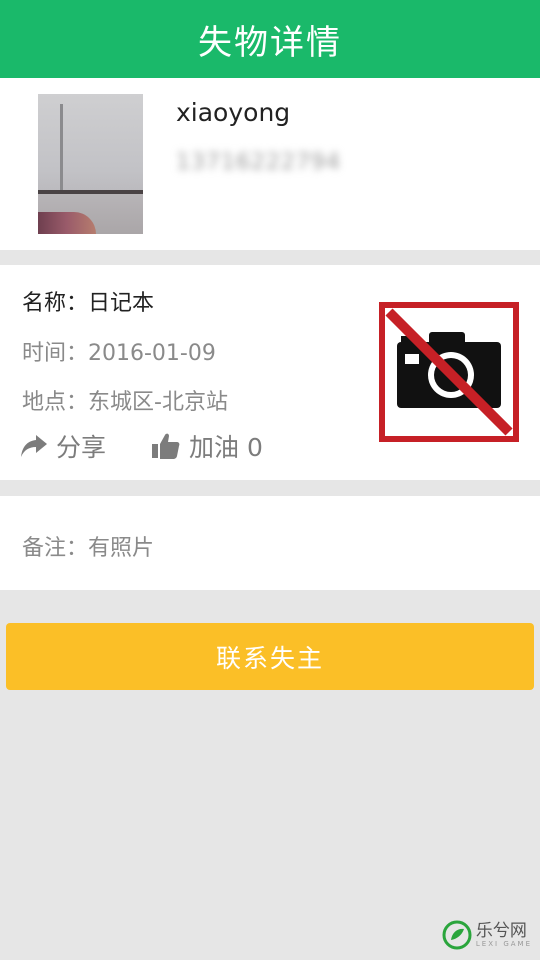  What do you see at coordinates (88, 548) in the screenshot?
I see `note-text: 备注：有照片` at bounding box center [88, 548].